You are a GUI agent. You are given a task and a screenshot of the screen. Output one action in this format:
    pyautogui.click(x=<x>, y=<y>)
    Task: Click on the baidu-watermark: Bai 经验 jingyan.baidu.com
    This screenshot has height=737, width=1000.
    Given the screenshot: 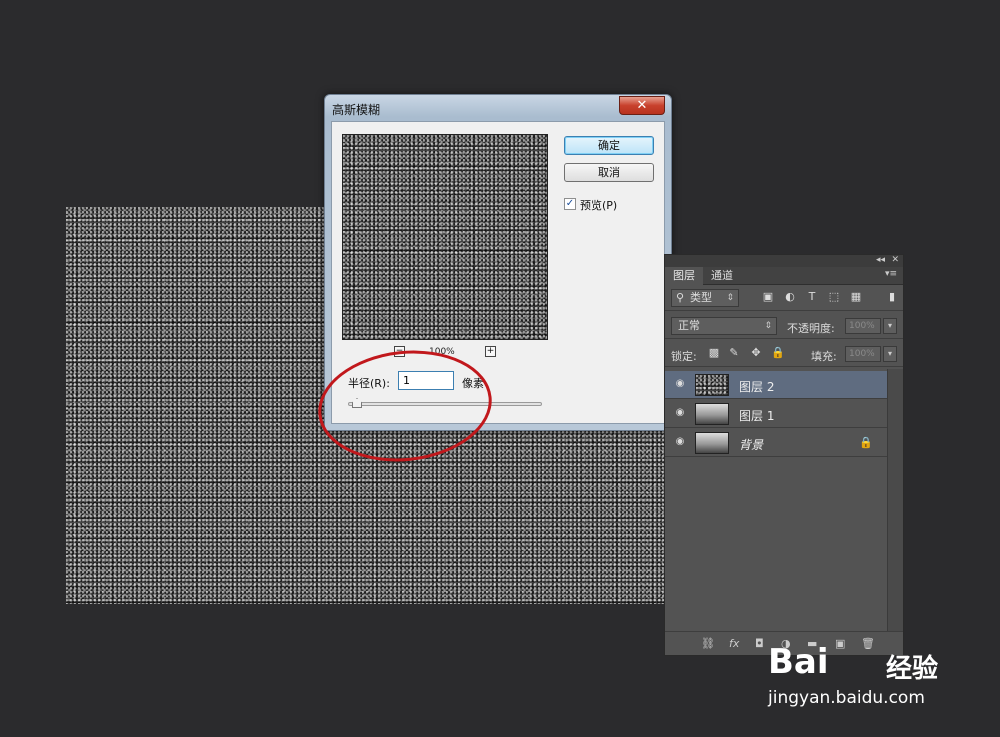 What is the action you would take?
    pyautogui.click(x=858, y=682)
    